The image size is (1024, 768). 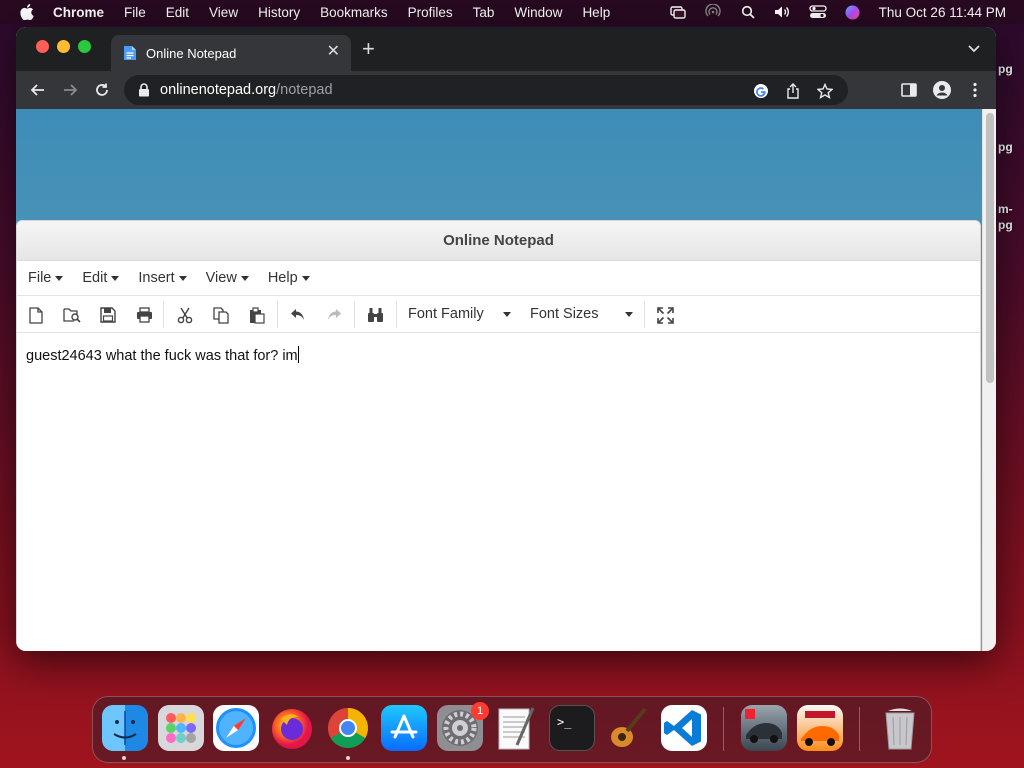 I want to click on firefox-app-icon, so click(x=292, y=728).